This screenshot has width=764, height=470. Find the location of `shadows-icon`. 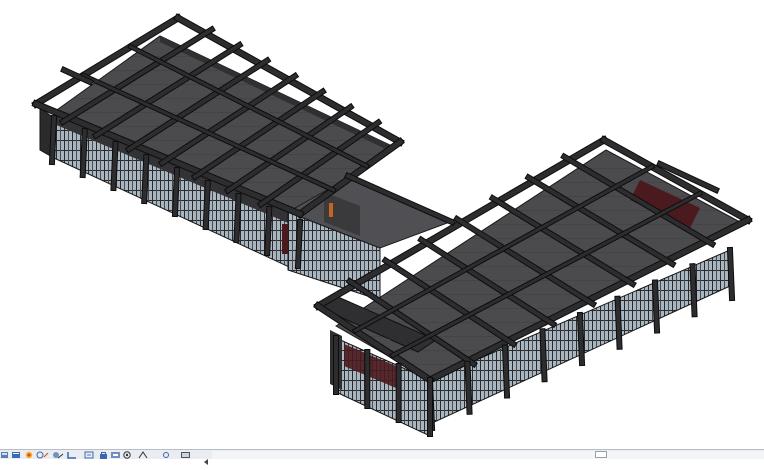

shadows-icon is located at coordinates (58, 455).